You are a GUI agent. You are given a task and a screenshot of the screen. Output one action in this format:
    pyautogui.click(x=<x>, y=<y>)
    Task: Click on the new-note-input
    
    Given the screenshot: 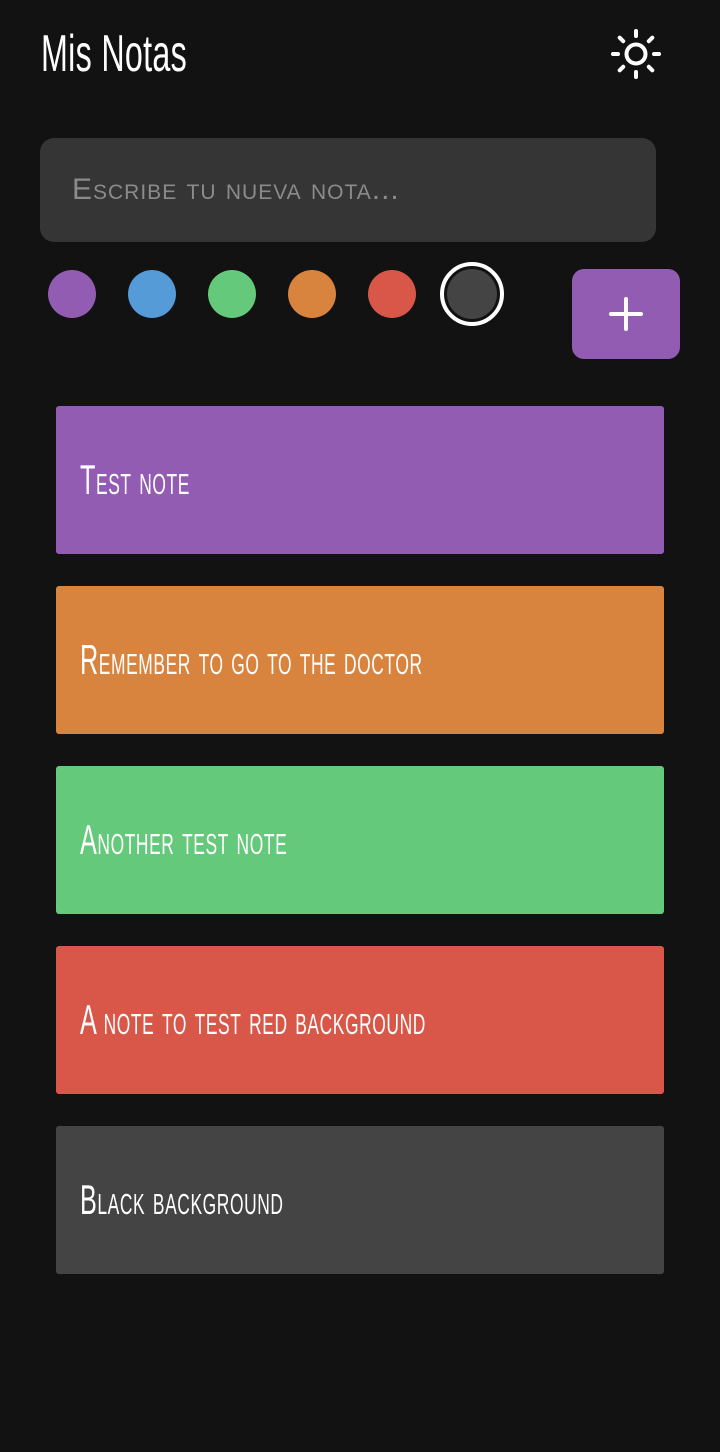 What is the action you would take?
    pyautogui.click(x=348, y=190)
    